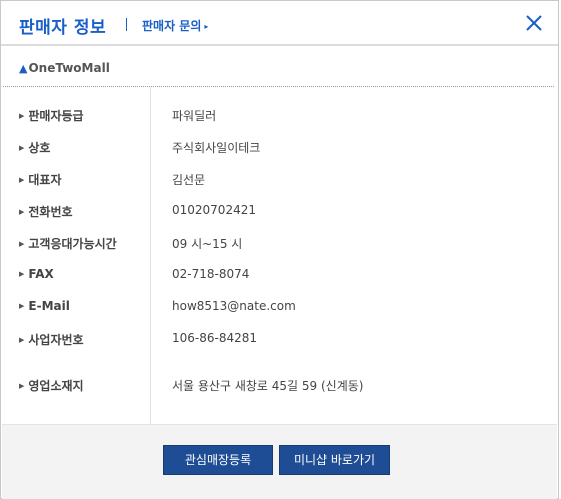 The height and width of the screenshot is (499, 561). I want to click on info-row-fax: ▶ FAX 02-718-8074, so click(279, 275).